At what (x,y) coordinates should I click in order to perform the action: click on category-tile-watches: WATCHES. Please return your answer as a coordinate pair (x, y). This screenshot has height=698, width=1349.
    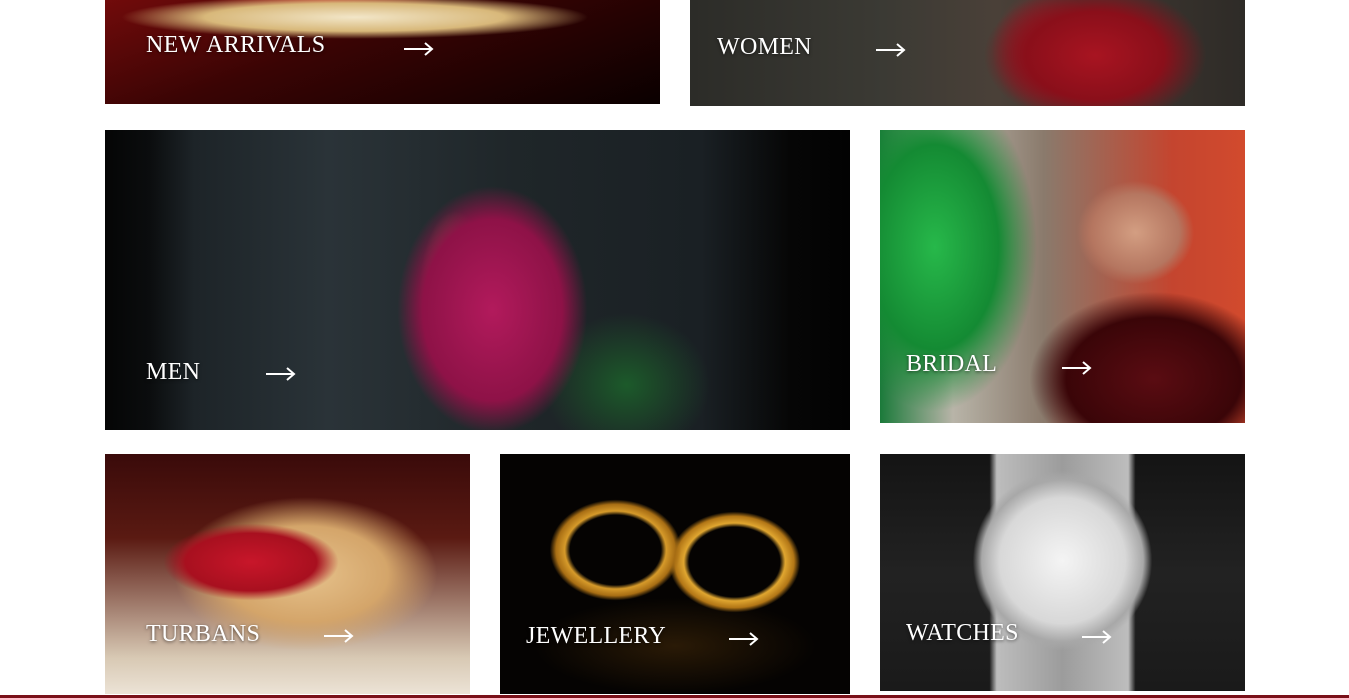
    Looking at the image, I should click on (1062, 572).